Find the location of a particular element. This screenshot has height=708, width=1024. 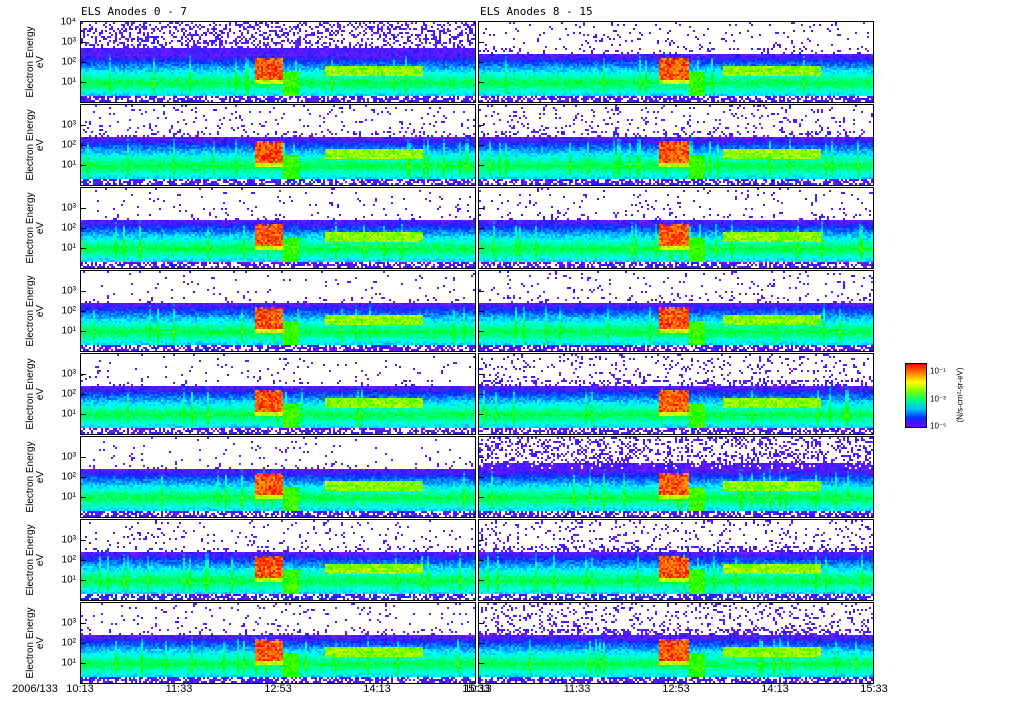

x-tick-label: 15:33 is located at coordinates (874, 689).